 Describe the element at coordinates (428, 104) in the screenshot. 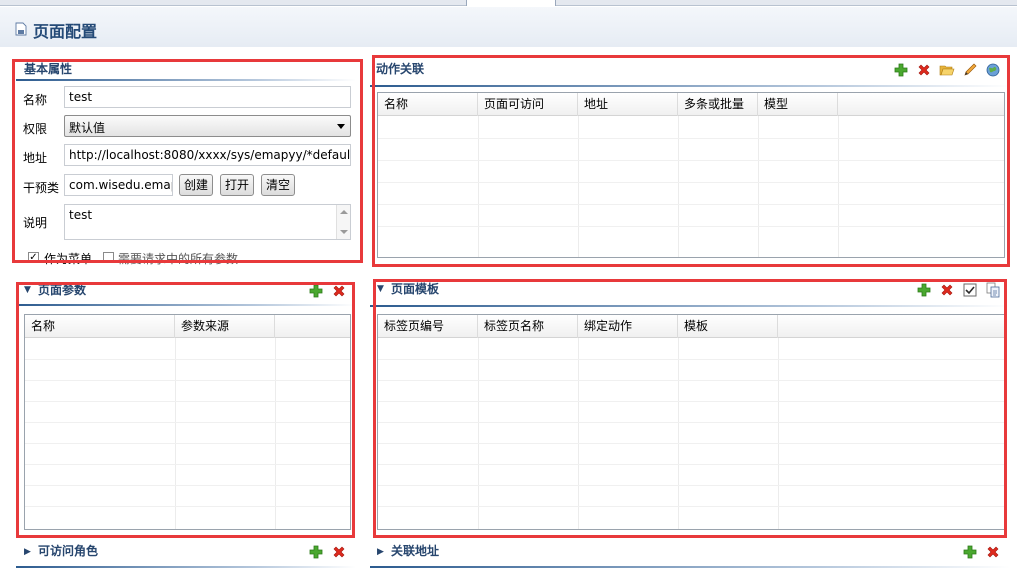

I see `actions-col-name: 名称` at that location.